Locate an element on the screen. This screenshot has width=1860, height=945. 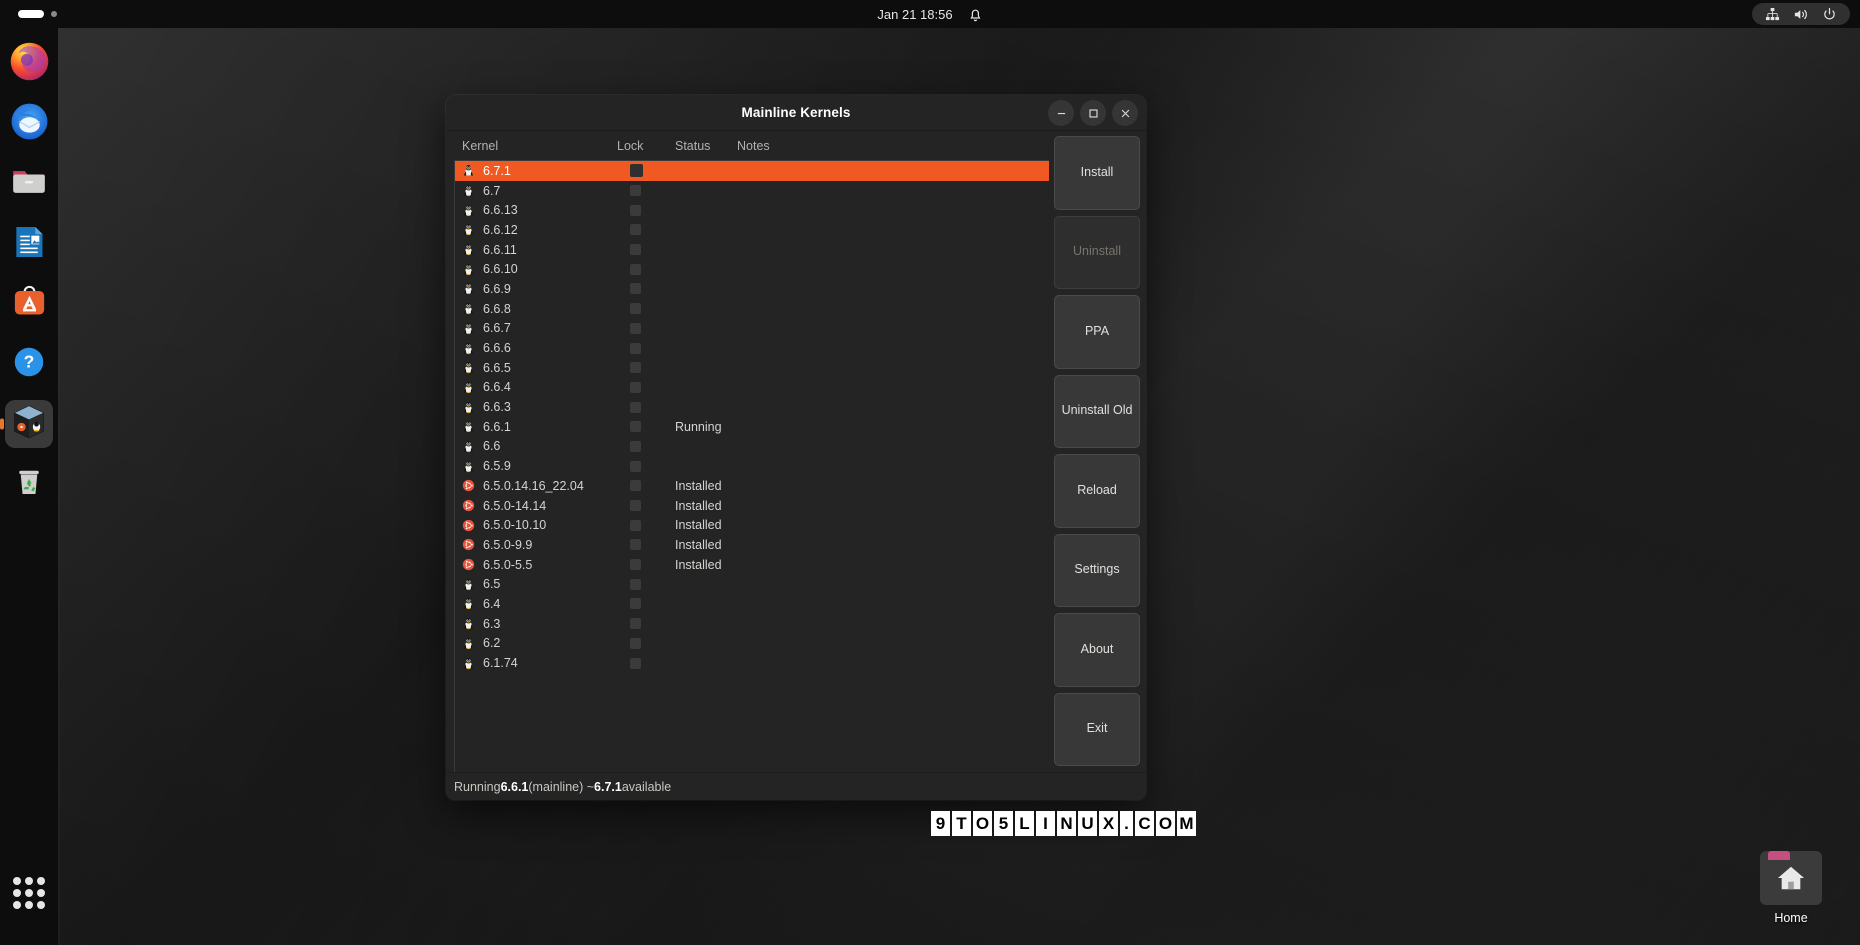
minimize-button is located at coordinates (1061, 113).